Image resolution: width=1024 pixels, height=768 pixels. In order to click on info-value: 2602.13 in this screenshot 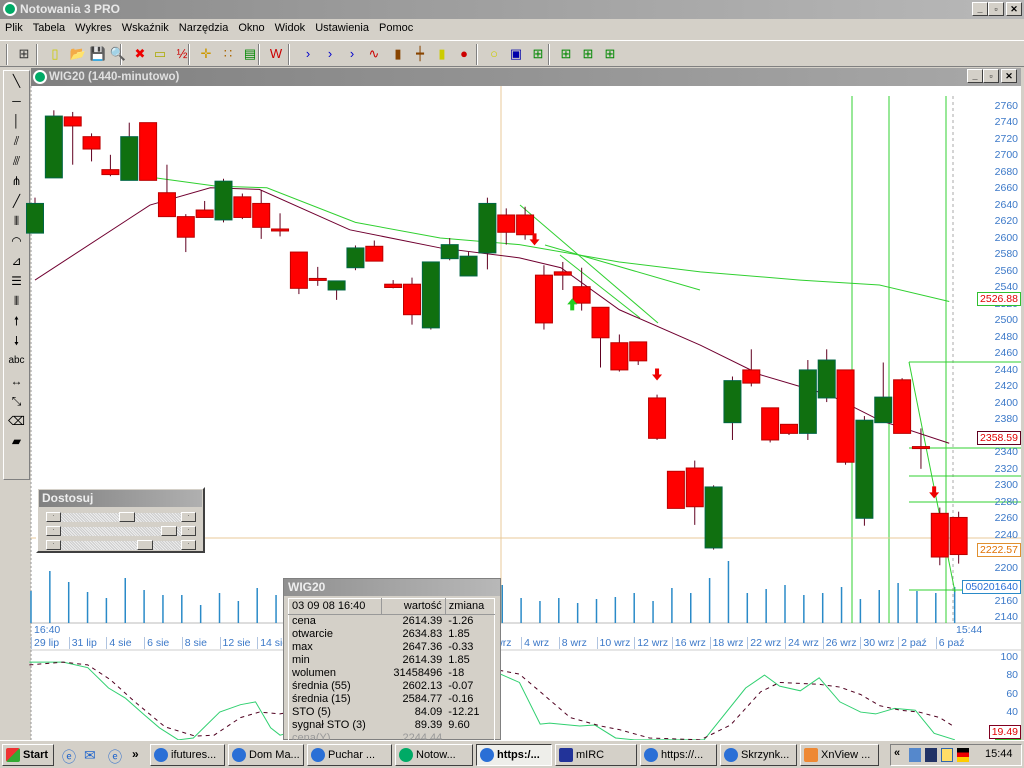, I will do `click(422, 686)`.